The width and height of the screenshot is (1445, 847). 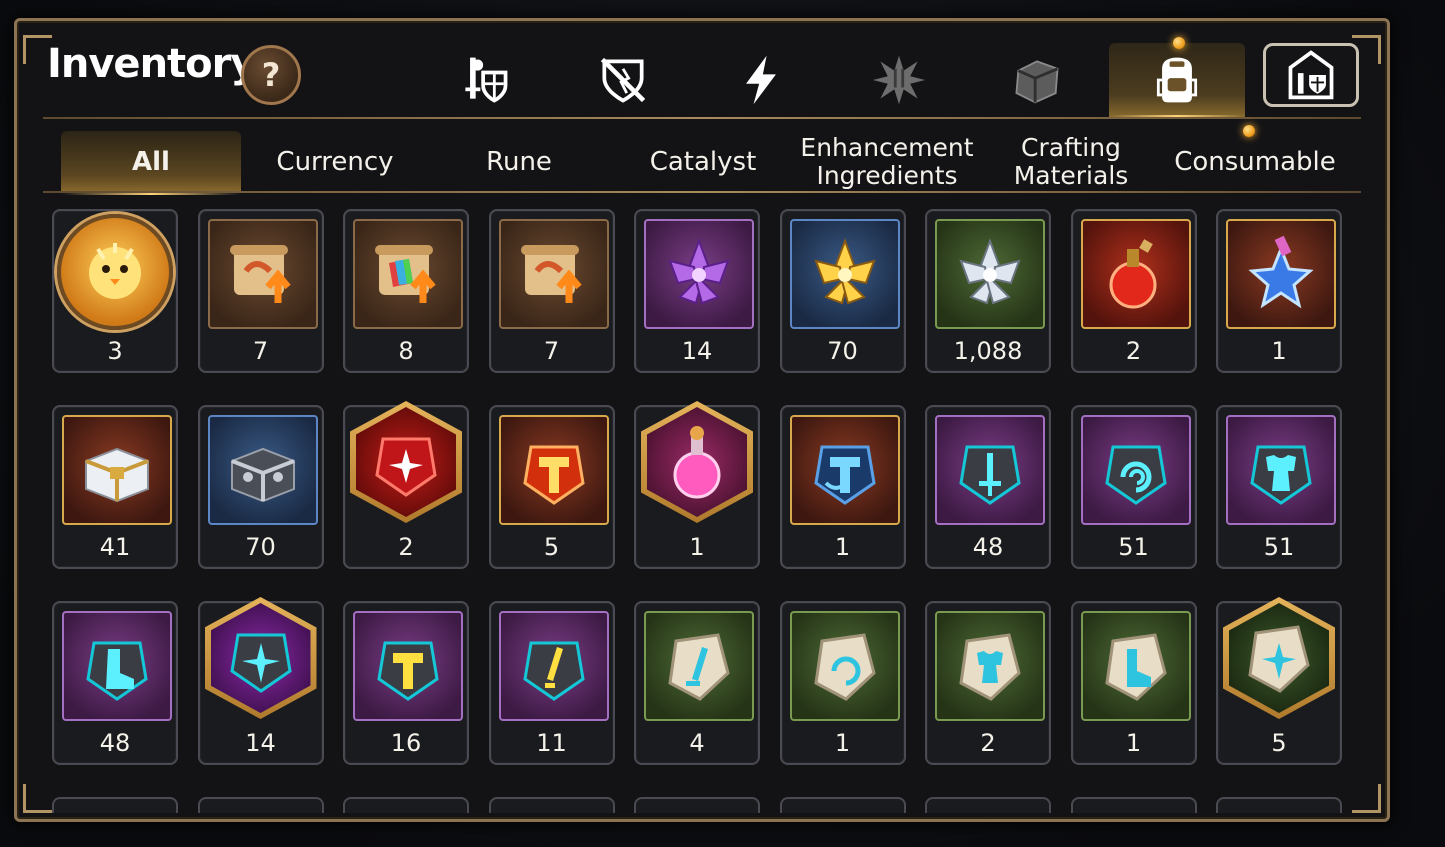 I want to click on tab-rune: Rune, so click(x=519, y=162).